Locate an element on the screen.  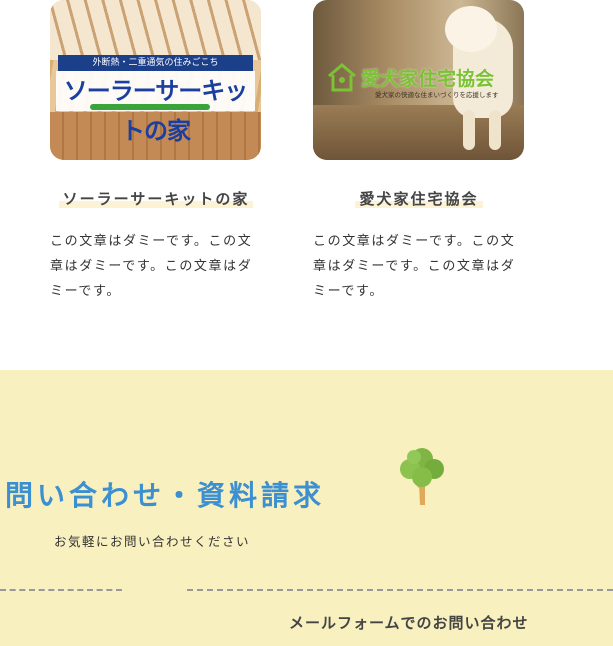
contact-heading: 問い合わせ・資料請求 is located at coordinates (165, 495).